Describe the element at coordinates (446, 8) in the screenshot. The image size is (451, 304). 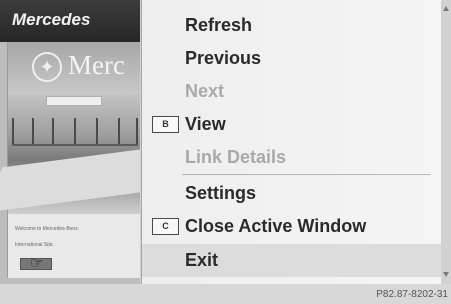
I see `scroll-up-icon` at that location.